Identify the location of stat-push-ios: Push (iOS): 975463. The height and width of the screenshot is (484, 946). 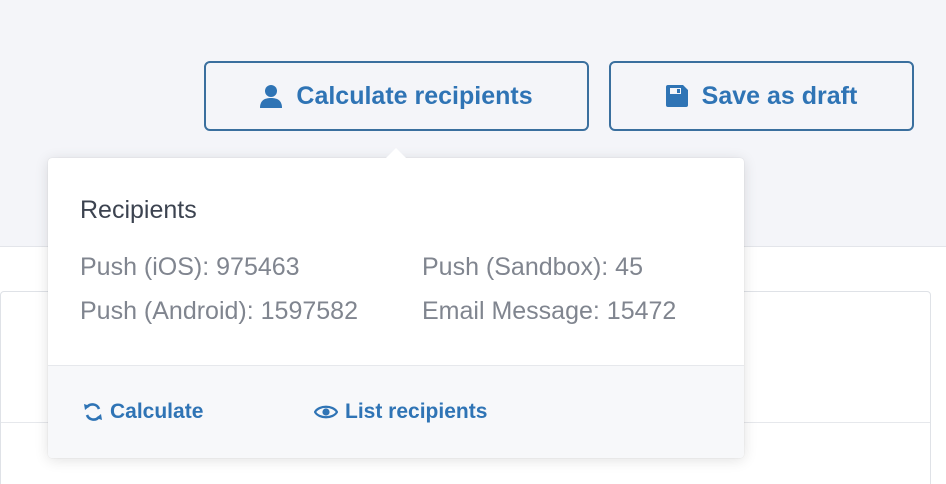
(190, 267).